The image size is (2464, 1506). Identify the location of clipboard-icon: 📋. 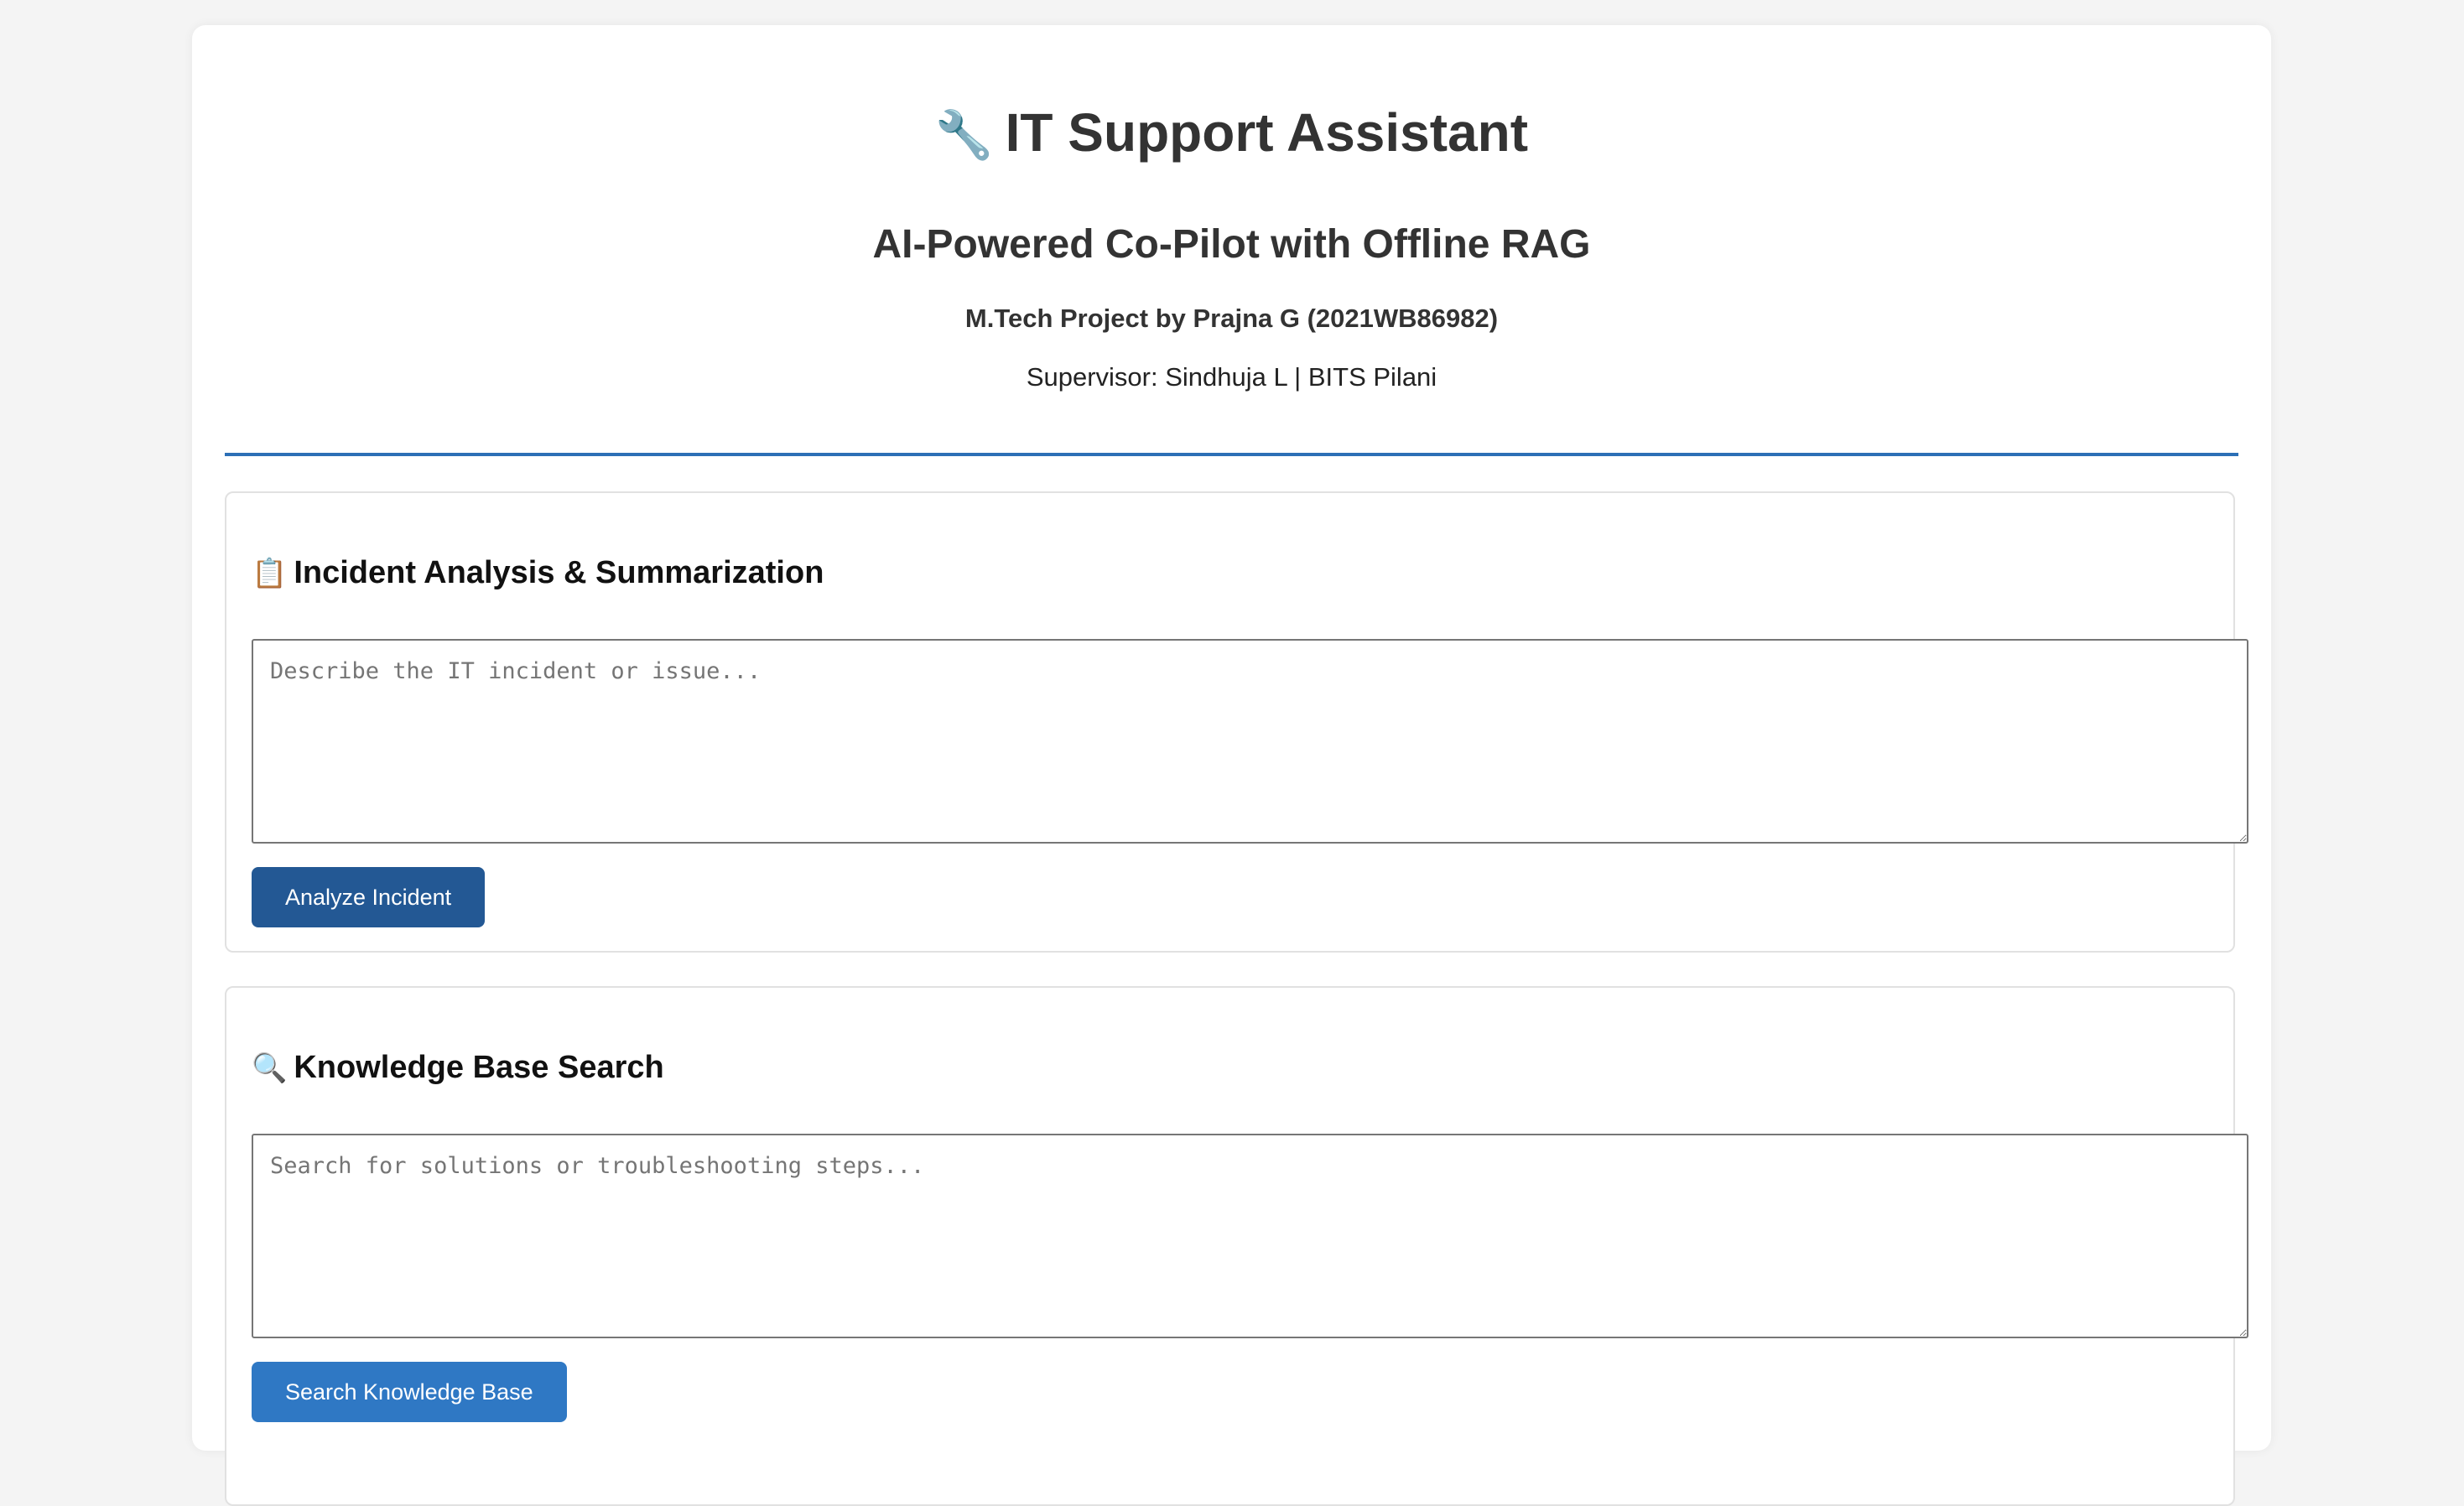
(270, 573).